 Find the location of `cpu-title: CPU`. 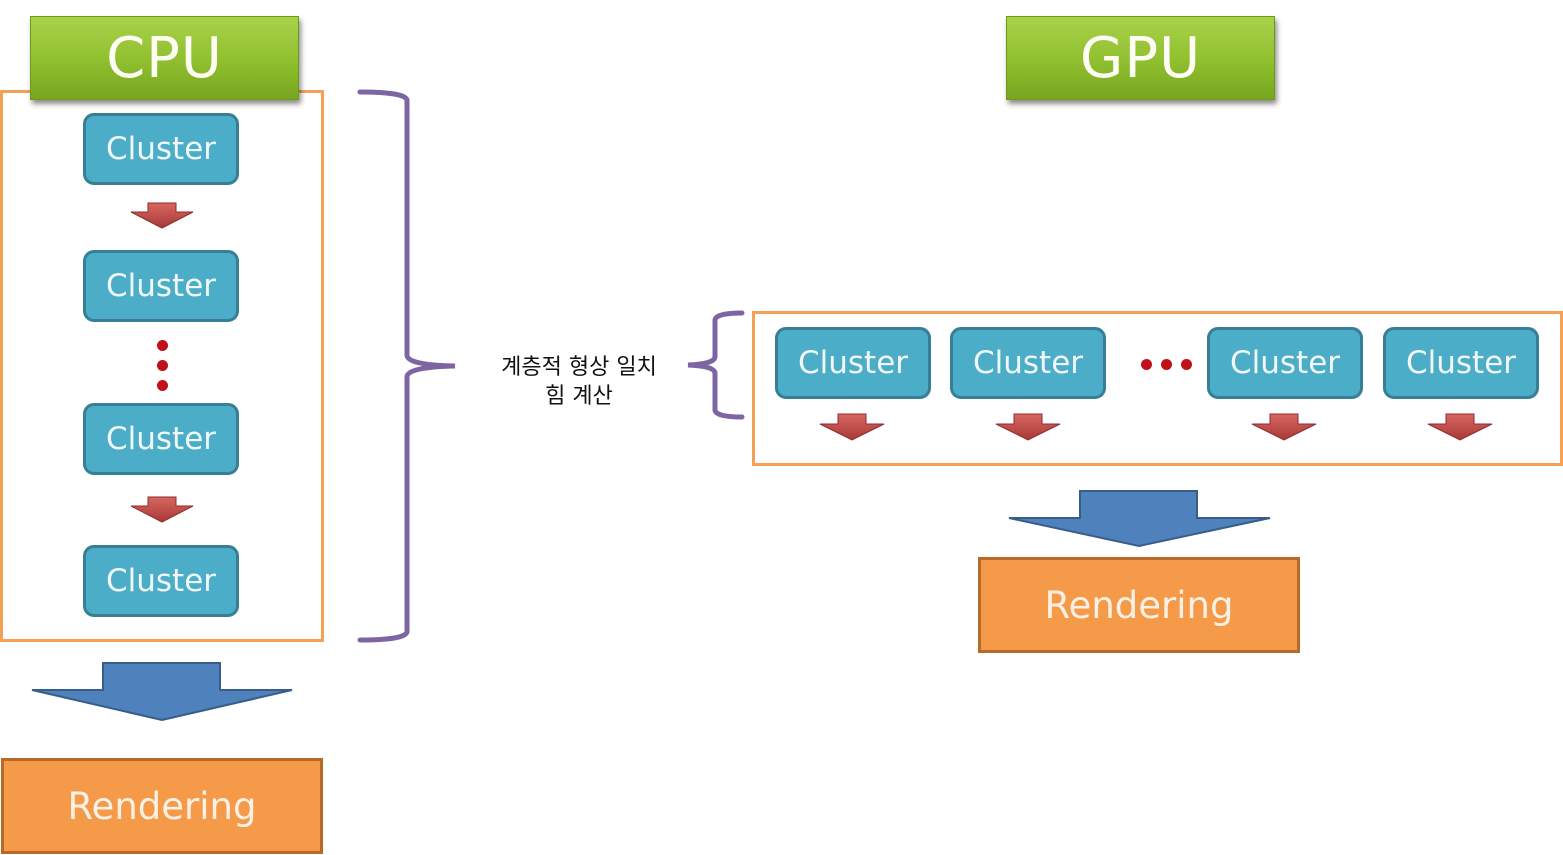

cpu-title: CPU is located at coordinates (164, 58).